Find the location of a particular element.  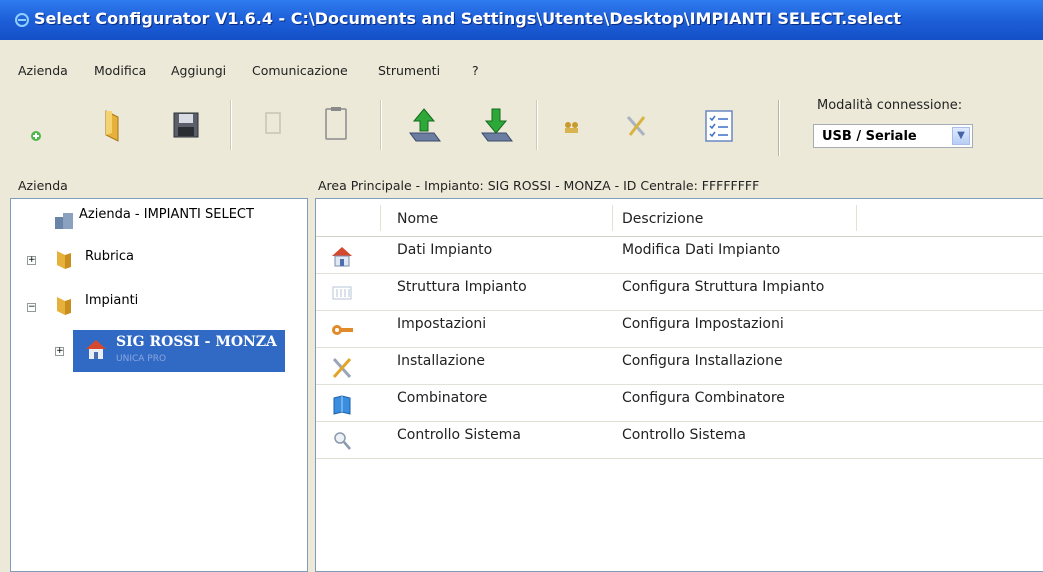

list-item: Impostazioni Configura Impostazioni is located at coordinates (679, 329).